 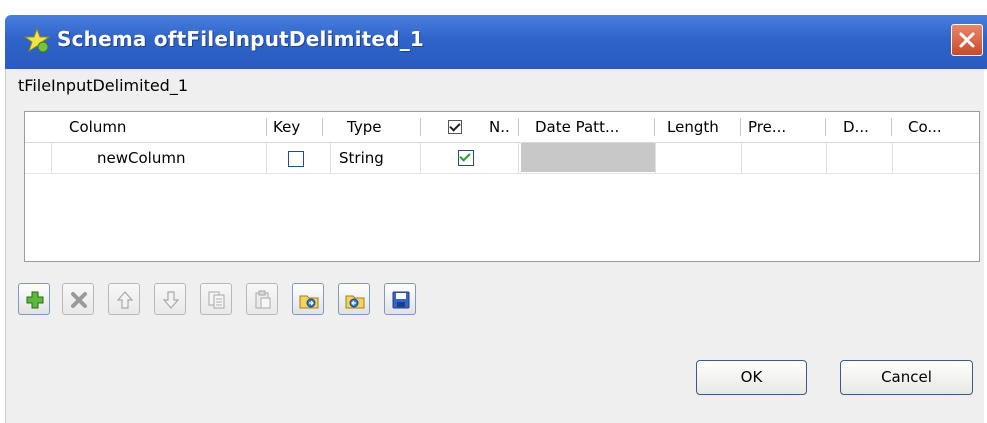 What do you see at coordinates (361, 158) in the screenshot?
I see `cell-type: String` at bounding box center [361, 158].